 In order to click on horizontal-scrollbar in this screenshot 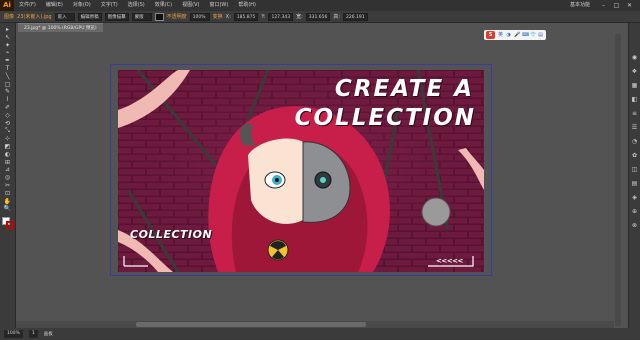, I will do `click(315, 324)`.